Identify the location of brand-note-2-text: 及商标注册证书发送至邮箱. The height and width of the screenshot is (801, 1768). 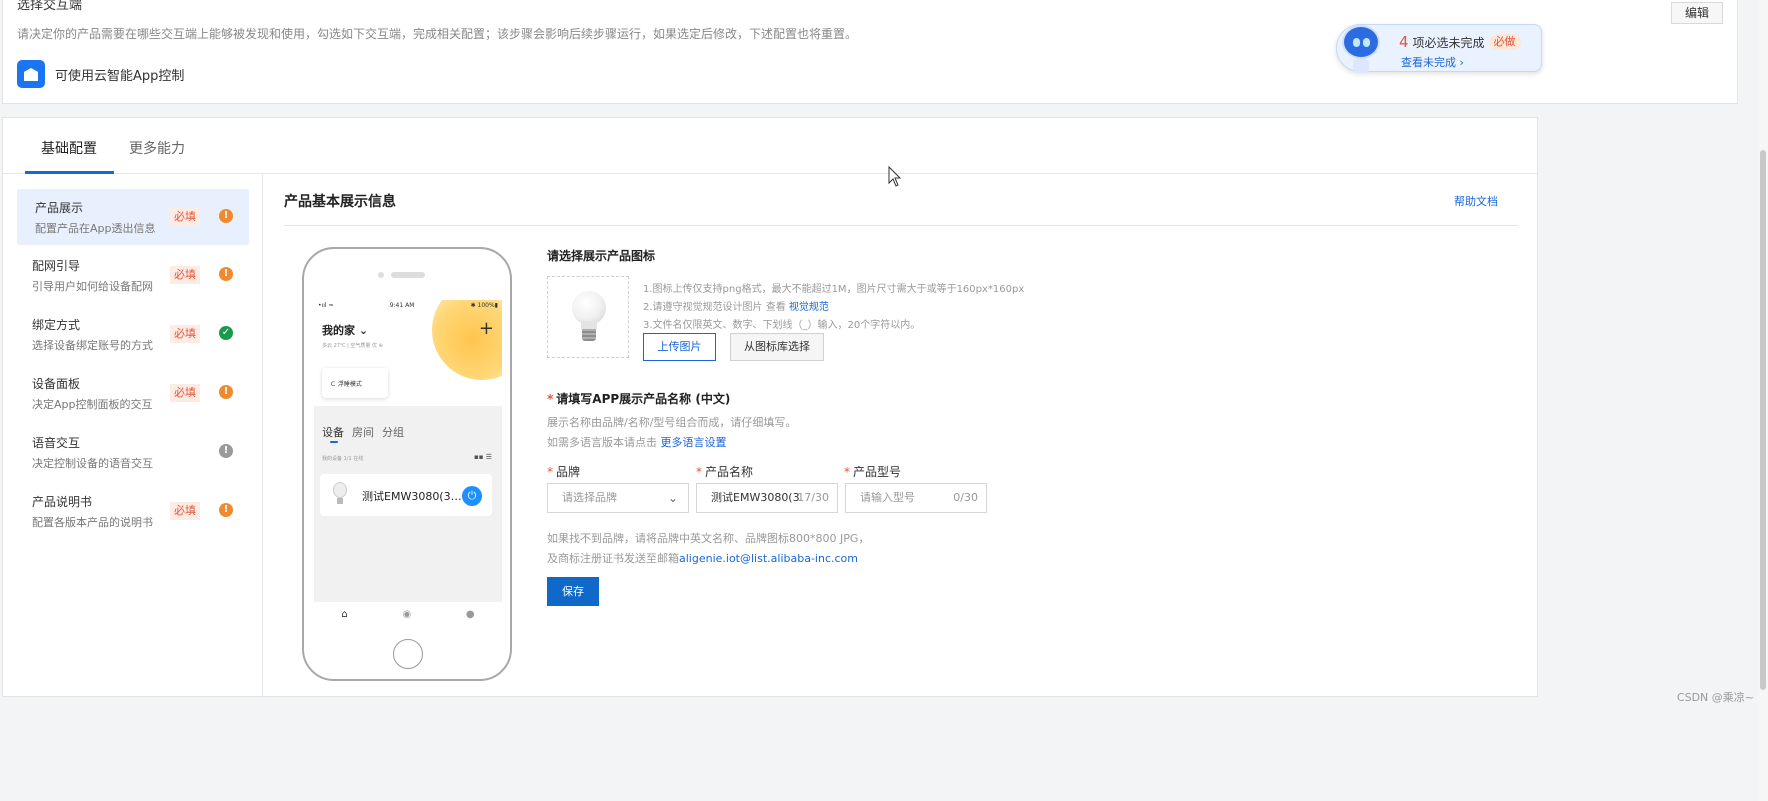
(613, 558).